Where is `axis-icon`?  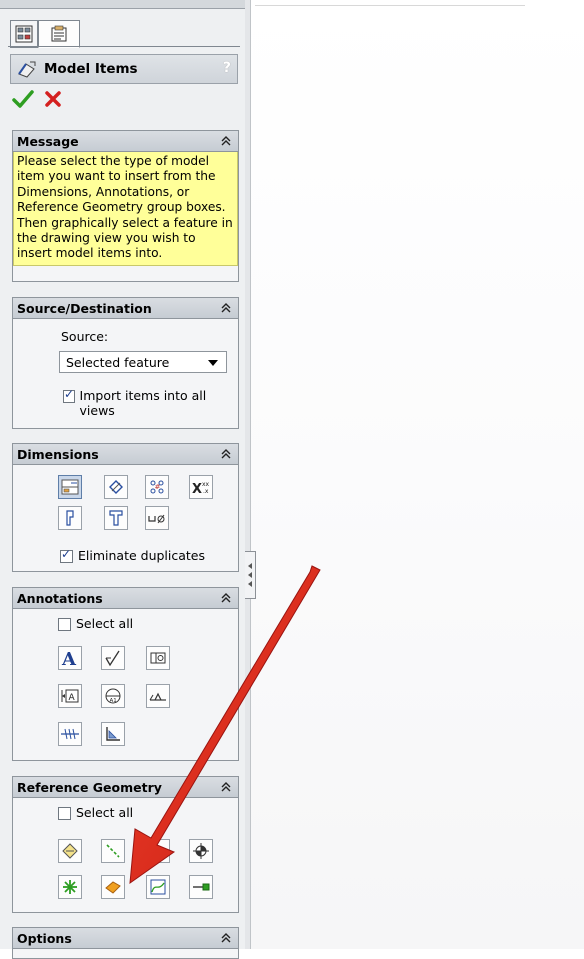 axis-icon is located at coordinates (113, 851).